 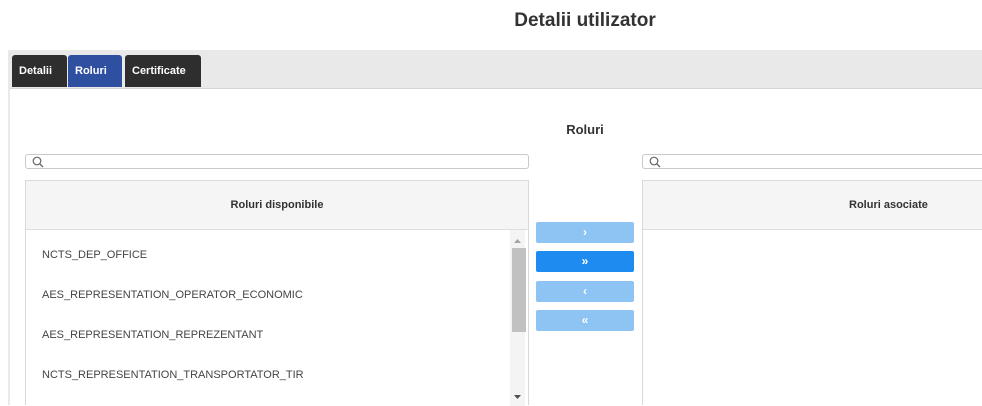 What do you see at coordinates (39, 71) in the screenshot?
I see `tab-detalii: Detalii` at bounding box center [39, 71].